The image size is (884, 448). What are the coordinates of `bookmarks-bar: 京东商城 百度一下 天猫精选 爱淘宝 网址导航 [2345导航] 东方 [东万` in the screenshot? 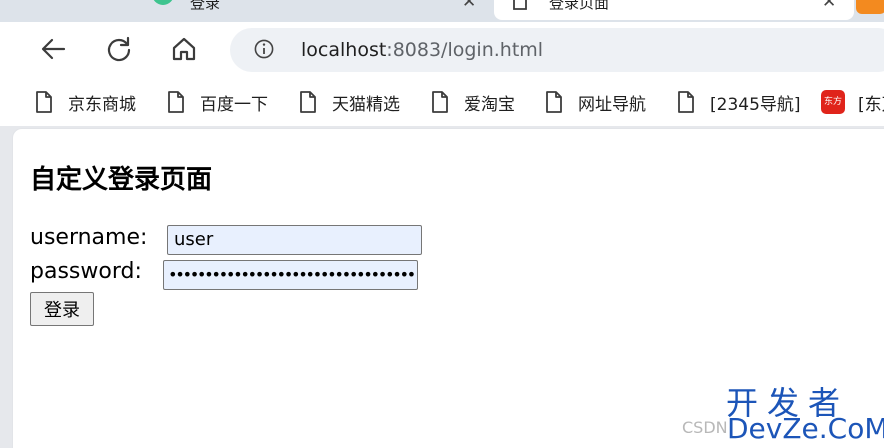 It's located at (442, 102).